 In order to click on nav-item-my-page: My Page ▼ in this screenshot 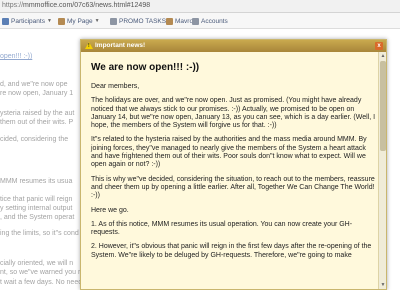, I will do `click(79, 21)`.